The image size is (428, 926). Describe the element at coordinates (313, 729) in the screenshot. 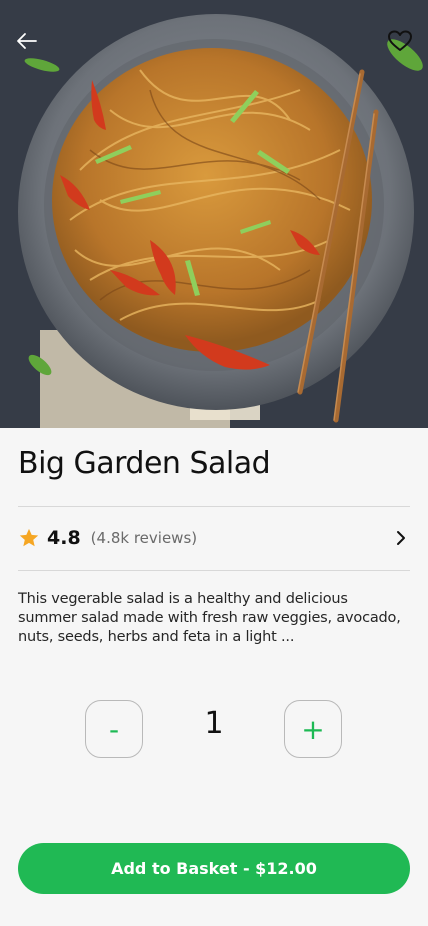

I see `increase-quantity-button: +` at that location.